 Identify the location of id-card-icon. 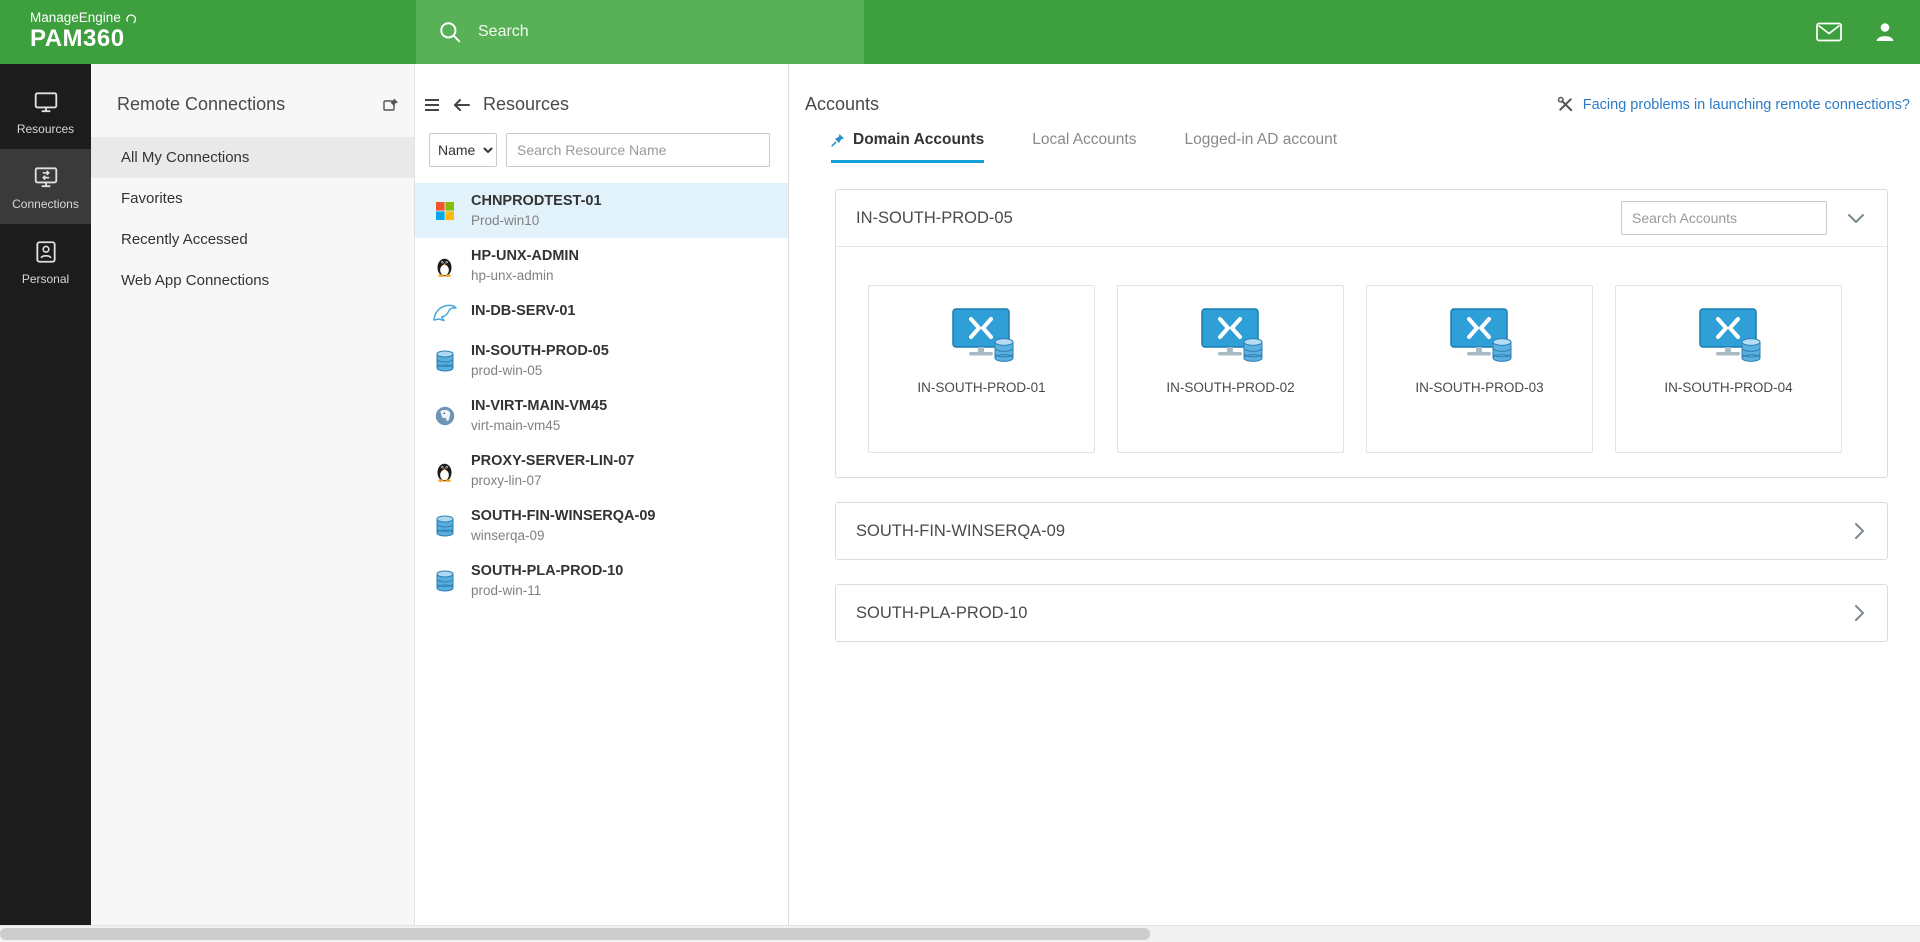
(46, 252).